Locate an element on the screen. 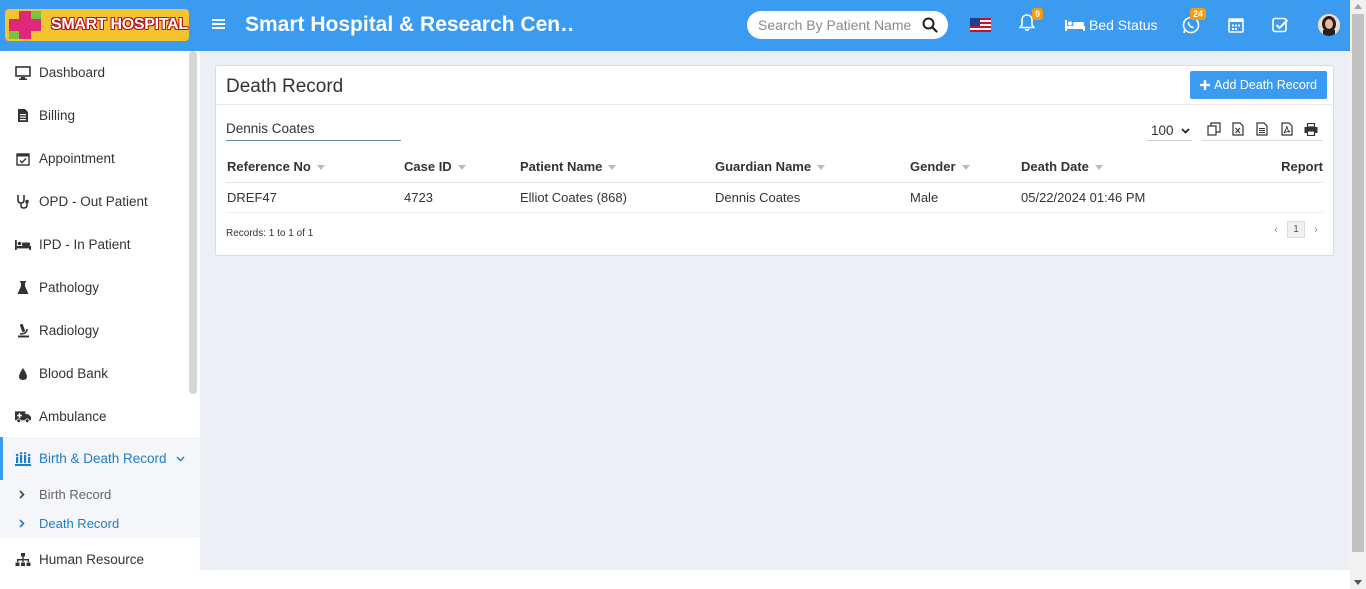 The width and height of the screenshot is (1366, 589). page-size-select: 100 is located at coordinates (1169, 131).